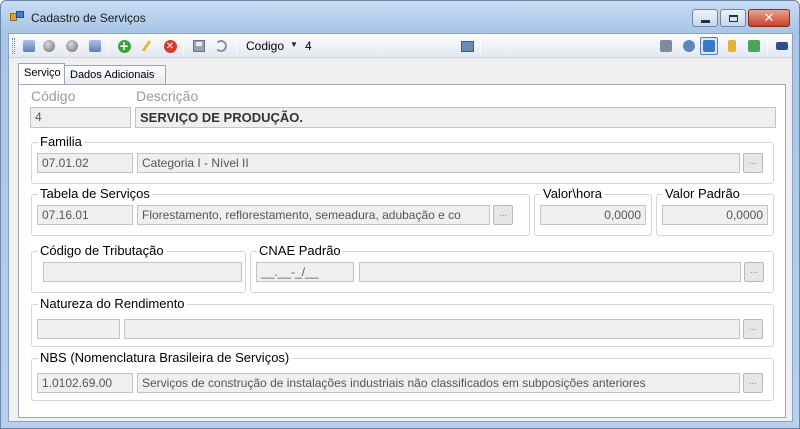 This screenshot has height=429, width=800. What do you see at coordinates (17, 17) in the screenshot?
I see `app-icon` at bounding box center [17, 17].